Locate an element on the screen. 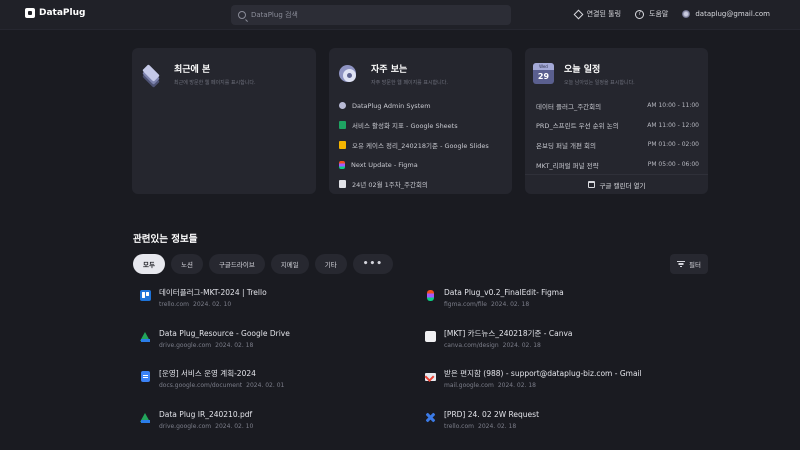  chip-other: 기타 is located at coordinates (330, 264).